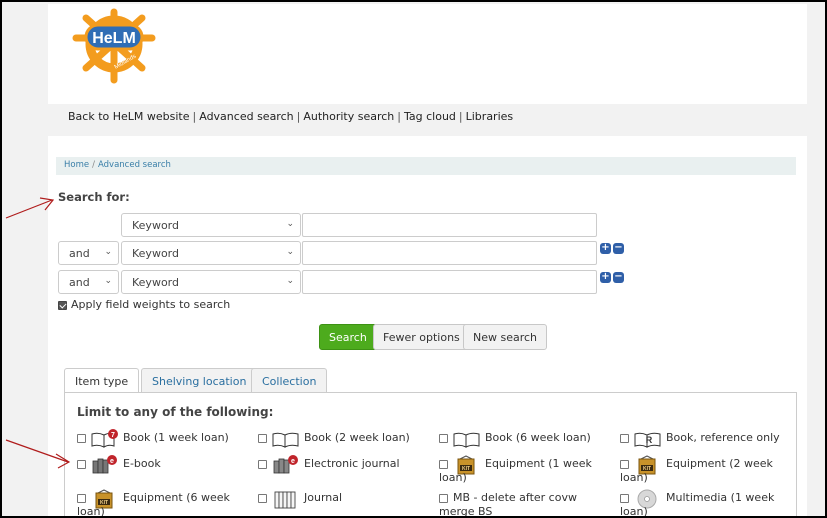 This screenshot has height=518, width=827. What do you see at coordinates (505, 337) in the screenshot?
I see `new-search-button: New search` at bounding box center [505, 337].